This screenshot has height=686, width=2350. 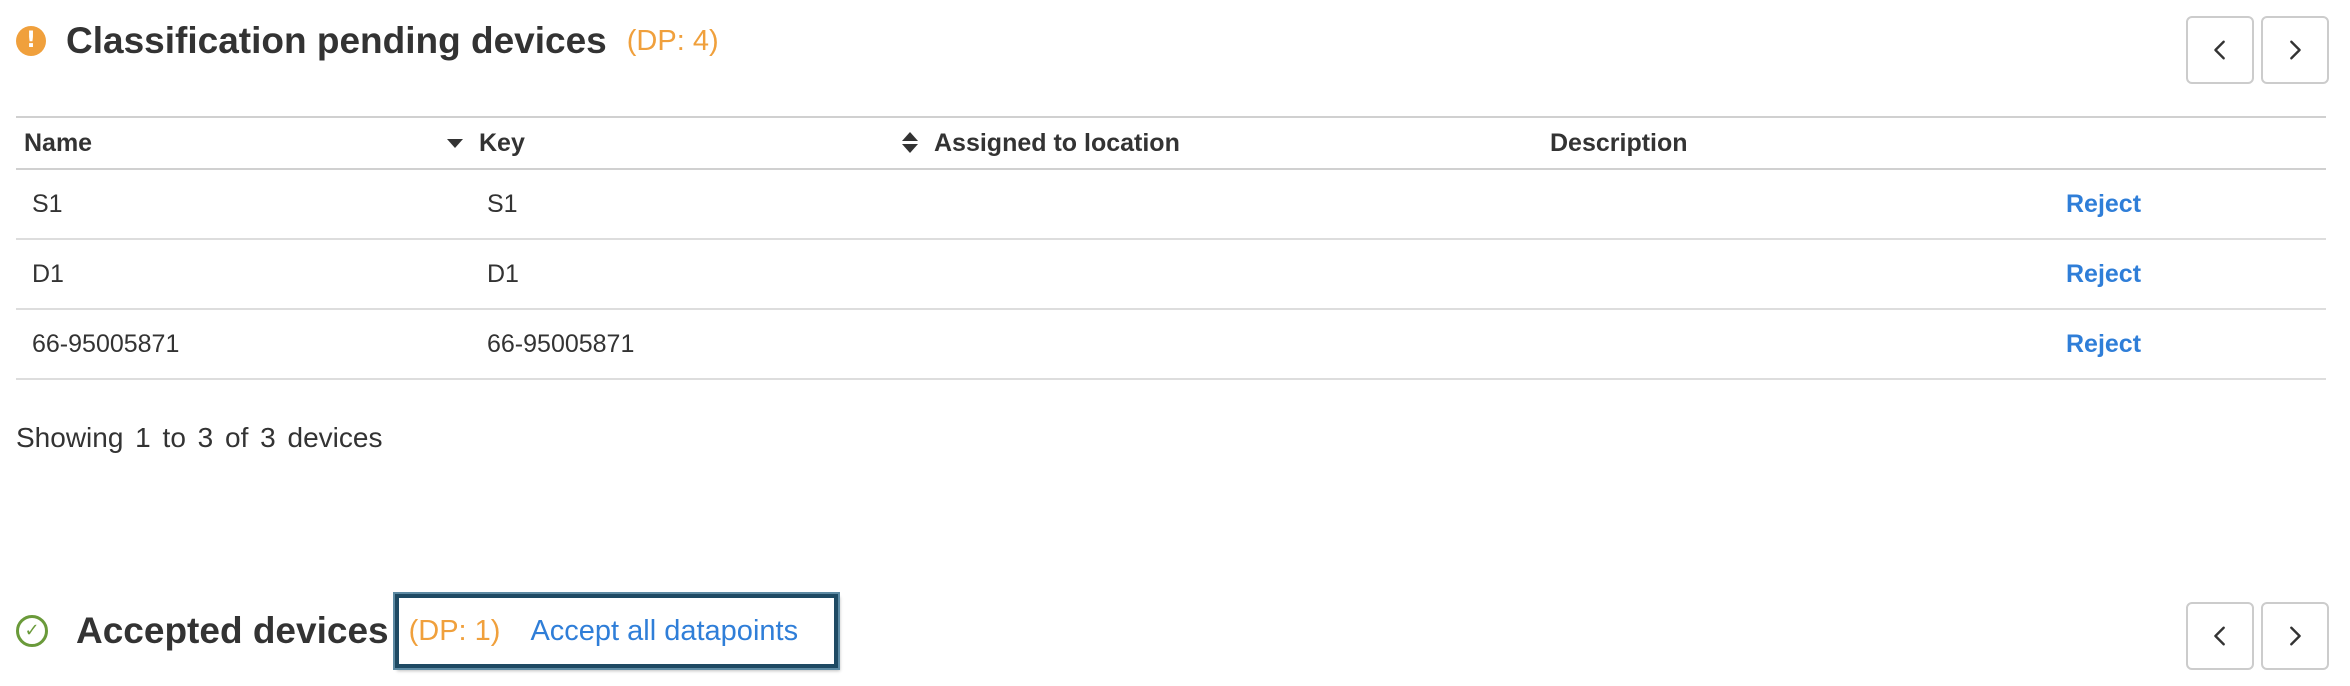 I want to click on column-header-location: Assigned to location, so click(x=1234, y=143).